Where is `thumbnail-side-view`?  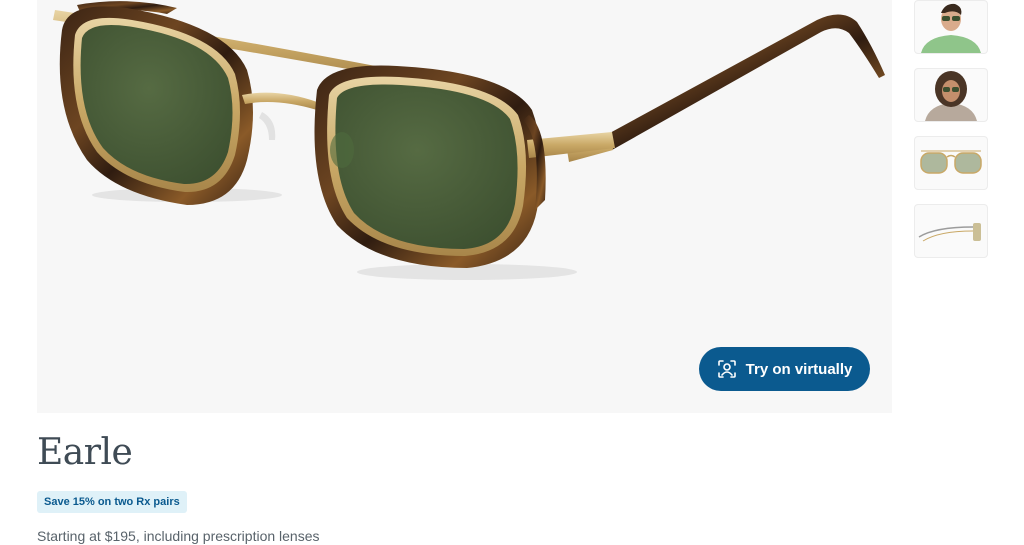
thumbnail-side-view is located at coordinates (951, 231).